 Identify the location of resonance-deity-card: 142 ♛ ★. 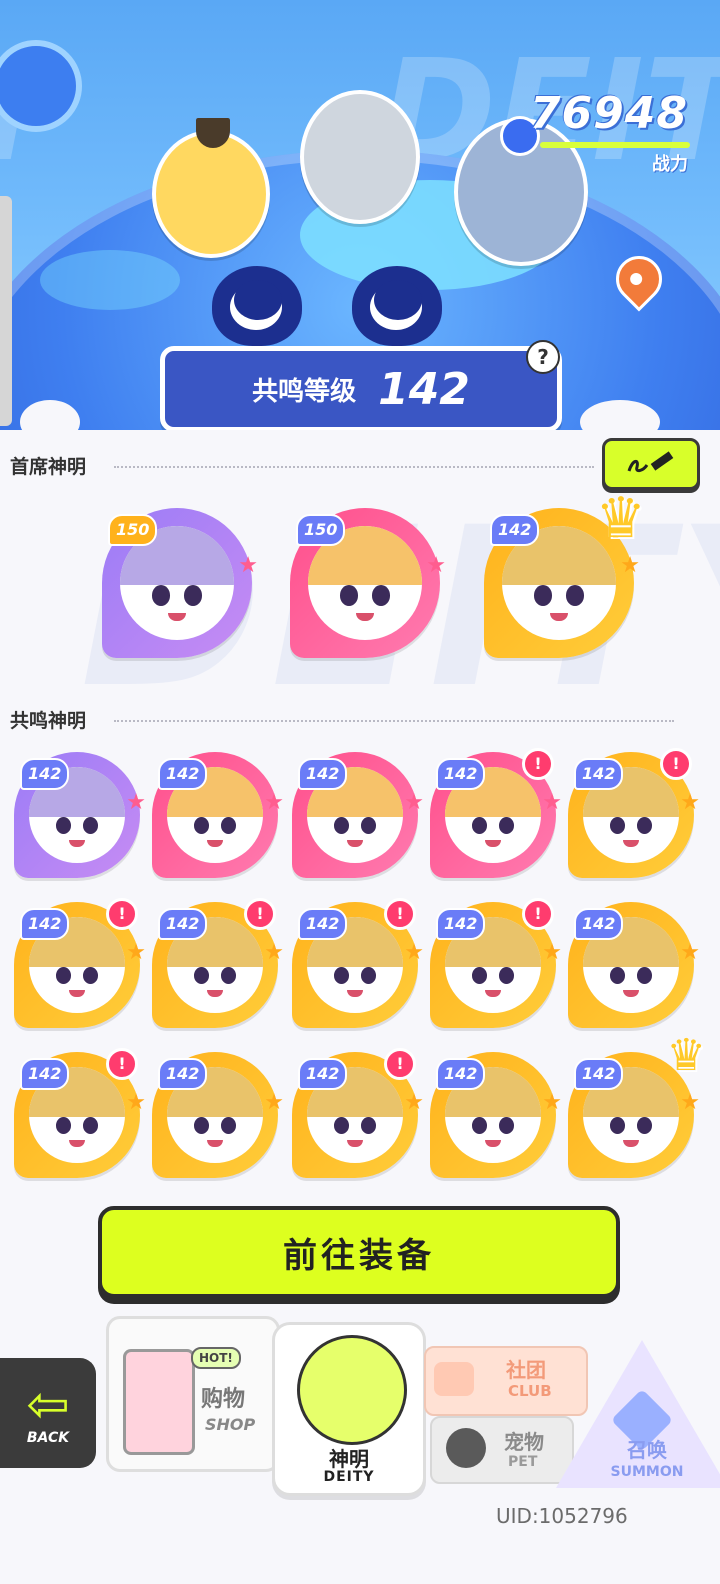
(637, 1104).